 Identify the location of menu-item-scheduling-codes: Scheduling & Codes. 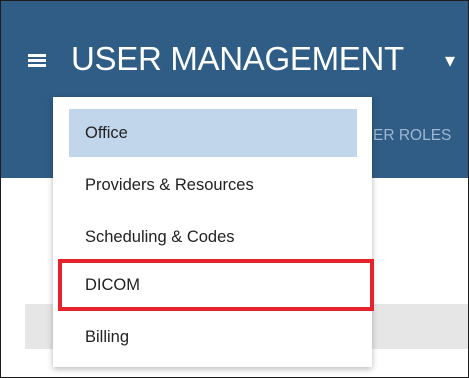
(213, 237).